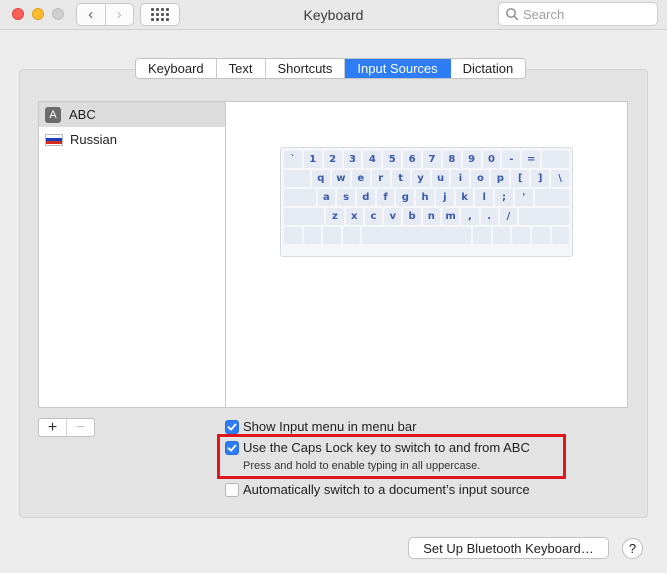 This screenshot has width=667, height=573. Describe the element at coordinates (332, 159) in the screenshot. I see `key: 2` at that location.